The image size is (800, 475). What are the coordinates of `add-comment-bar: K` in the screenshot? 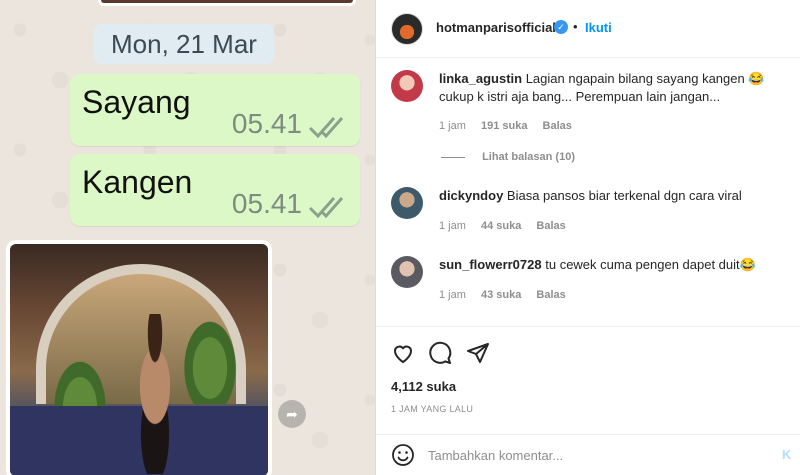 It's located at (588, 454).